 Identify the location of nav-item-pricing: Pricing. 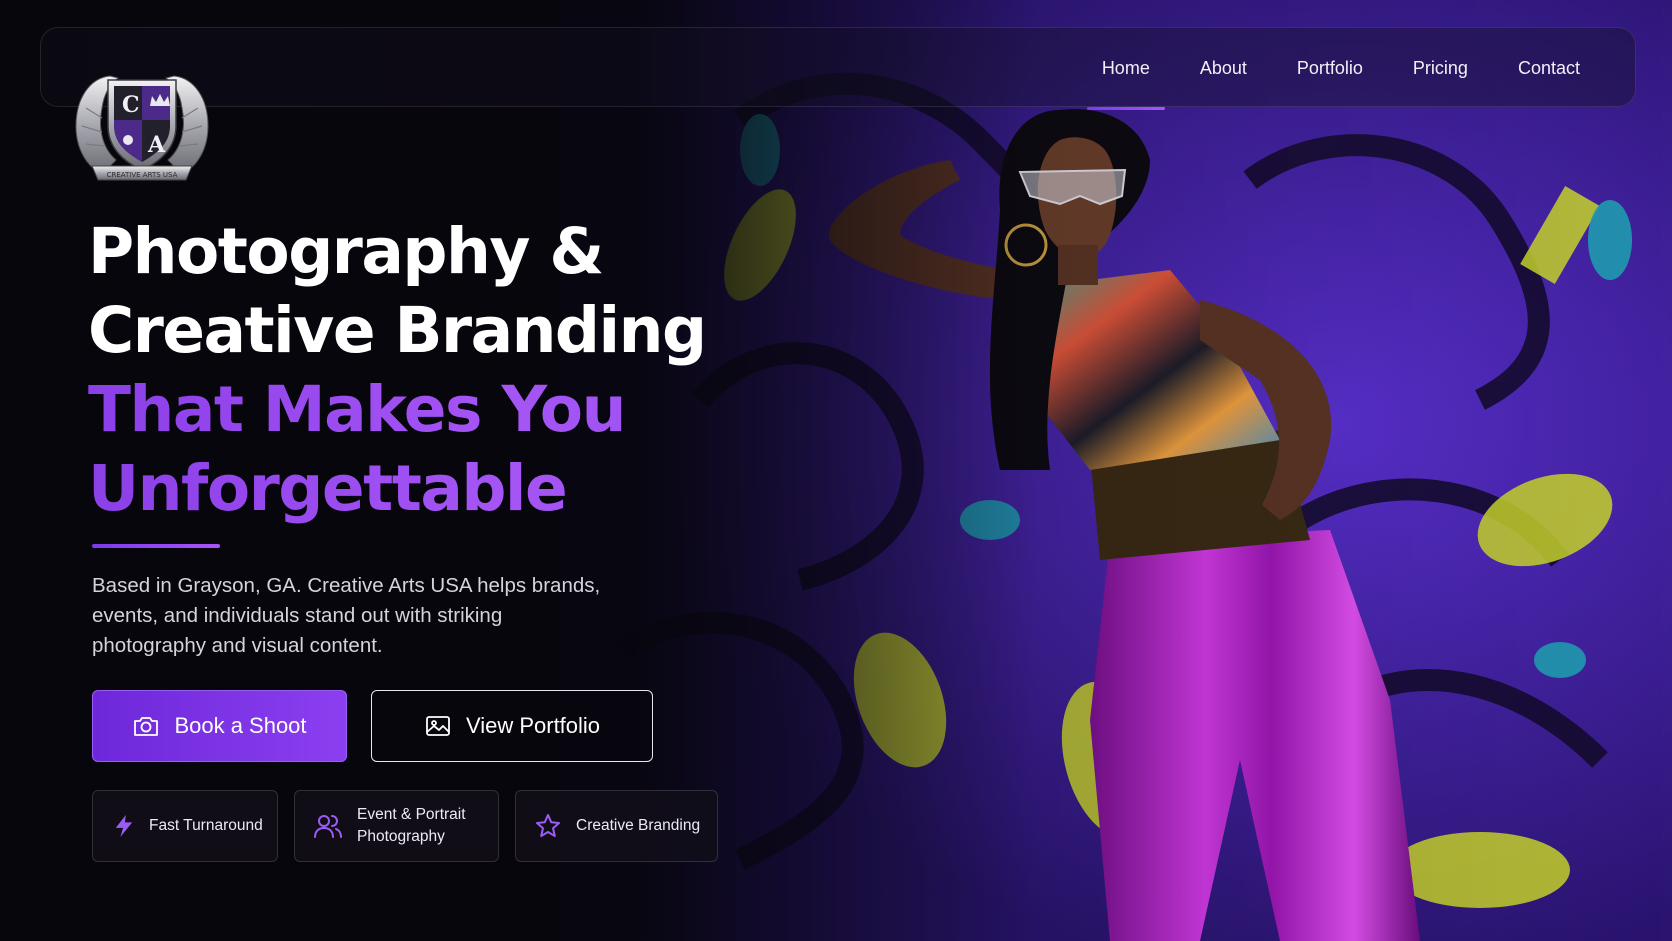
(1440, 68).